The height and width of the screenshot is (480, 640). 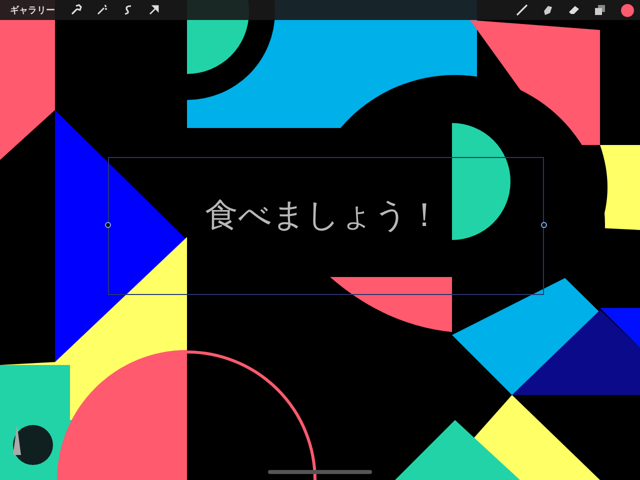 I want to click on selection-icon, so click(x=128, y=10).